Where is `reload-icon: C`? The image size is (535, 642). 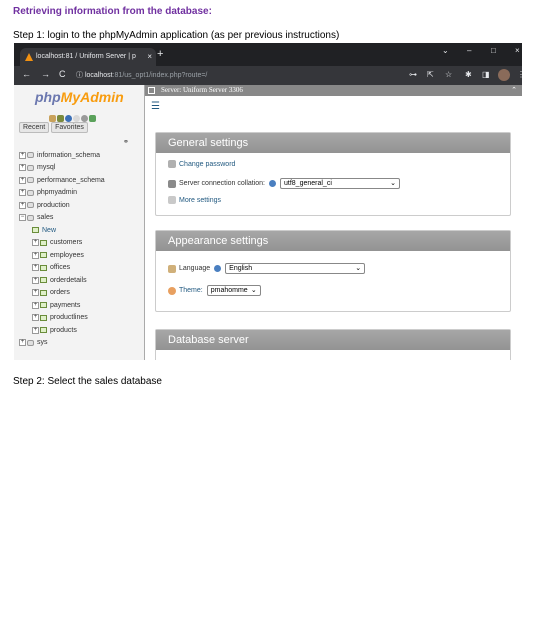
reload-icon: C is located at coordinates (62, 74).